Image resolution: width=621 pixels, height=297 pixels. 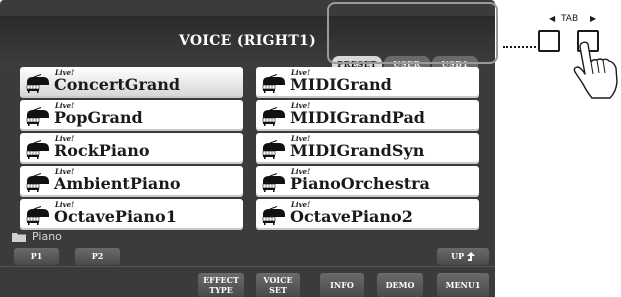 What do you see at coordinates (115, 216) in the screenshot?
I see `voice-name: OctavePiano1` at bounding box center [115, 216].